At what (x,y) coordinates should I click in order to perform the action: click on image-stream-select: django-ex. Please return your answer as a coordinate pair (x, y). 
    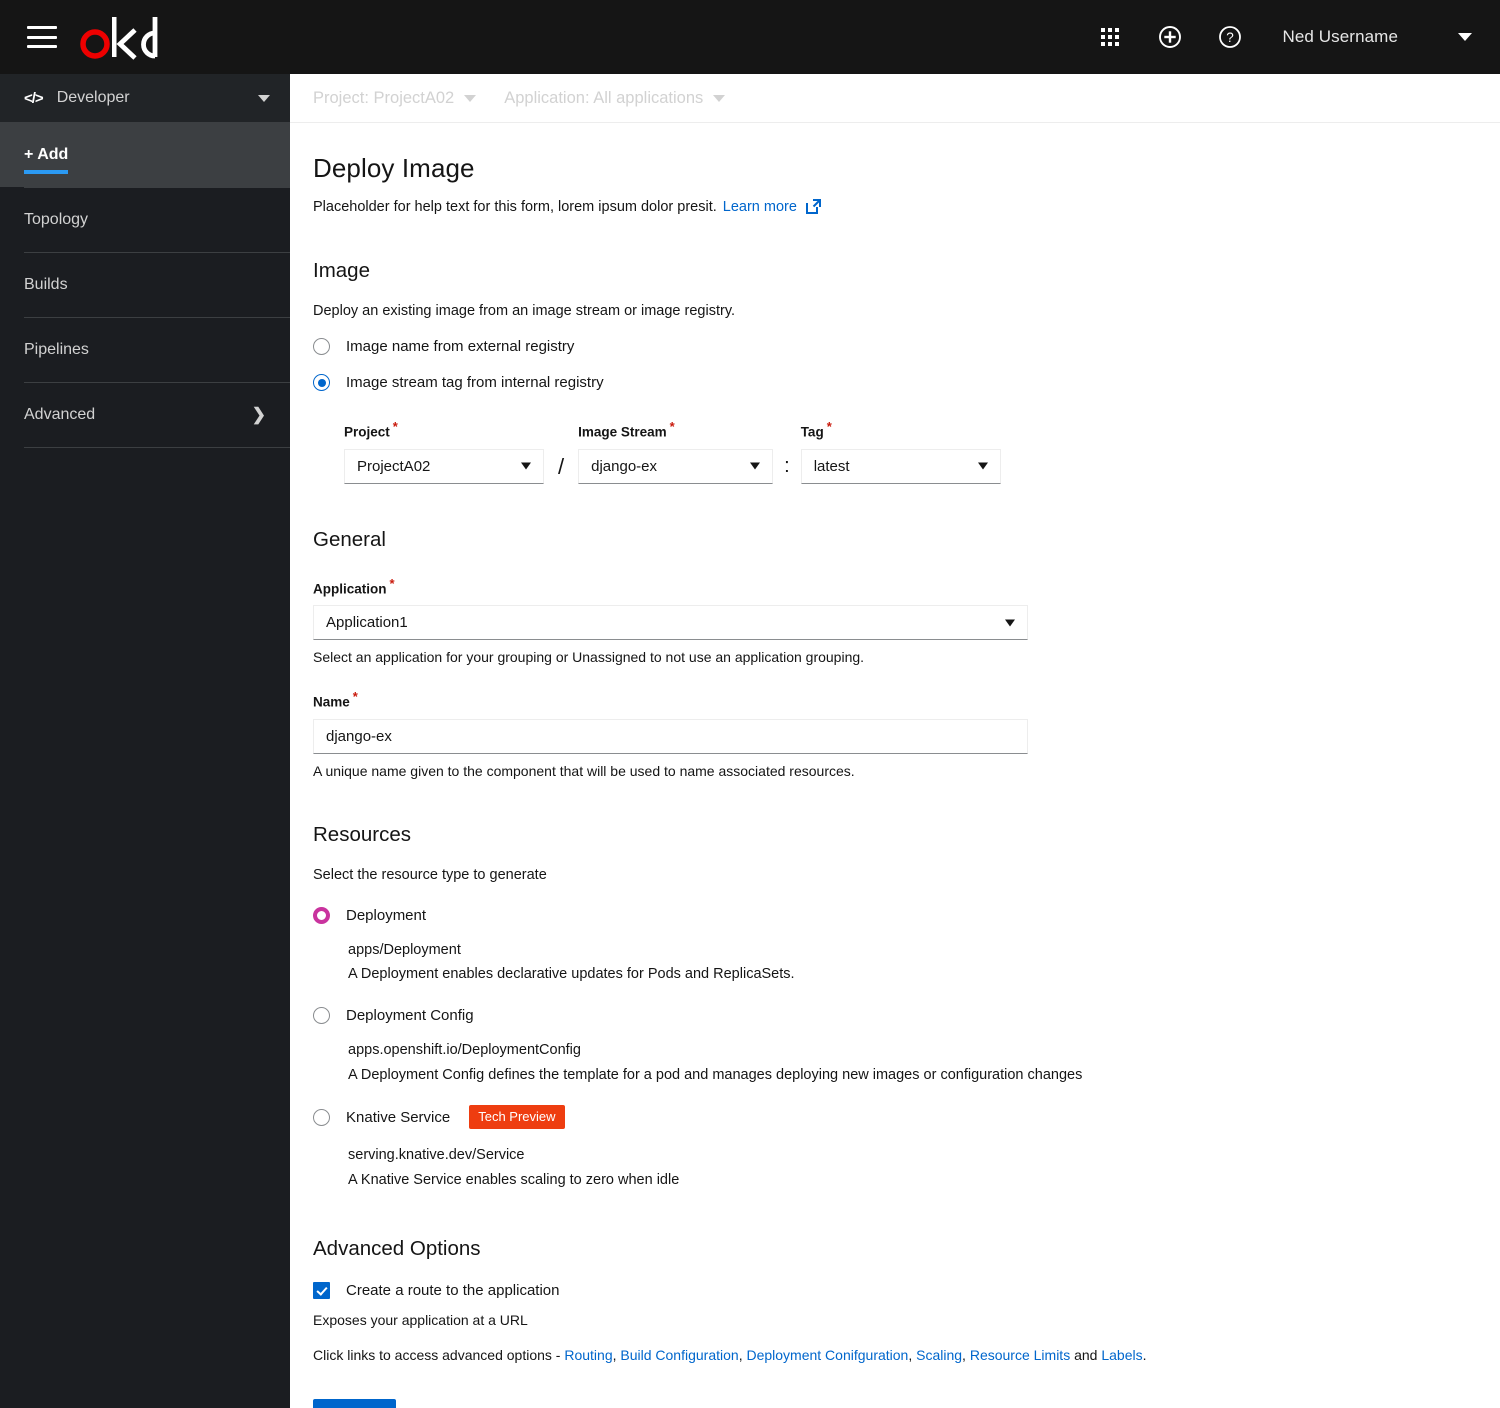
    Looking at the image, I should click on (676, 466).